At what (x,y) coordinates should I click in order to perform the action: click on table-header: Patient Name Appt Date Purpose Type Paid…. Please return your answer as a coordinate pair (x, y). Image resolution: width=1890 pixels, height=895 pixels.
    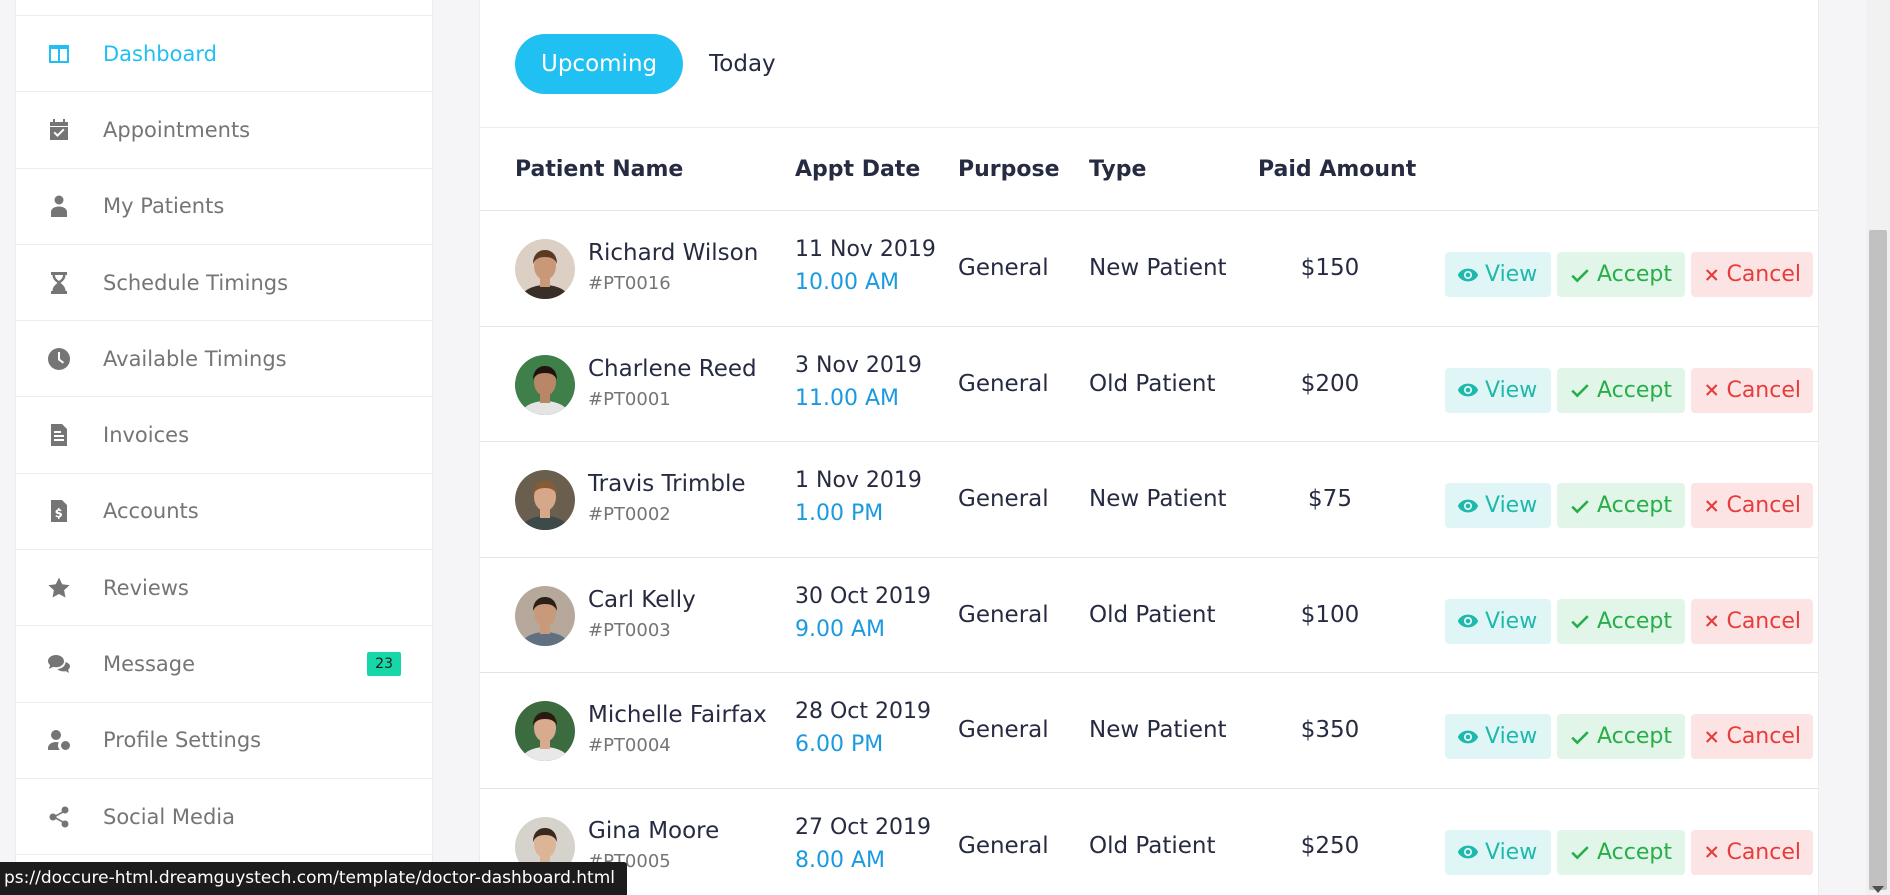
    Looking at the image, I should click on (1149, 169).